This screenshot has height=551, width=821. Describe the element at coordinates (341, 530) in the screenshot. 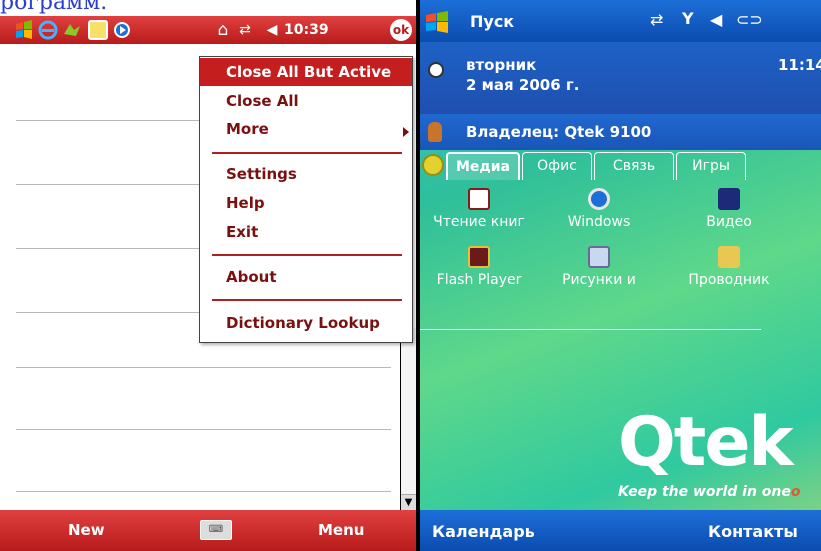

I see `menu-button: Menu` at that location.